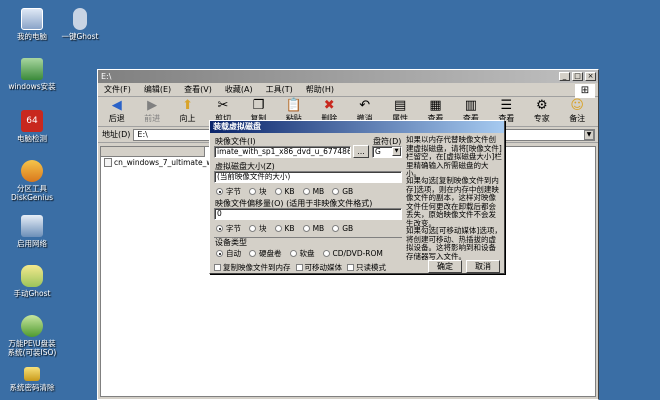  I want to click on size-unit-block: 块, so click(258, 191).